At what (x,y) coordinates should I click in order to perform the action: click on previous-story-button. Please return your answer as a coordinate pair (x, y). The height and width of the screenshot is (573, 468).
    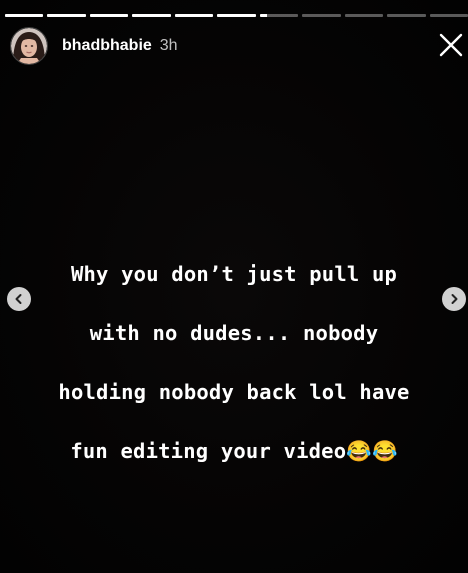
    Looking at the image, I should click on (19, 299).